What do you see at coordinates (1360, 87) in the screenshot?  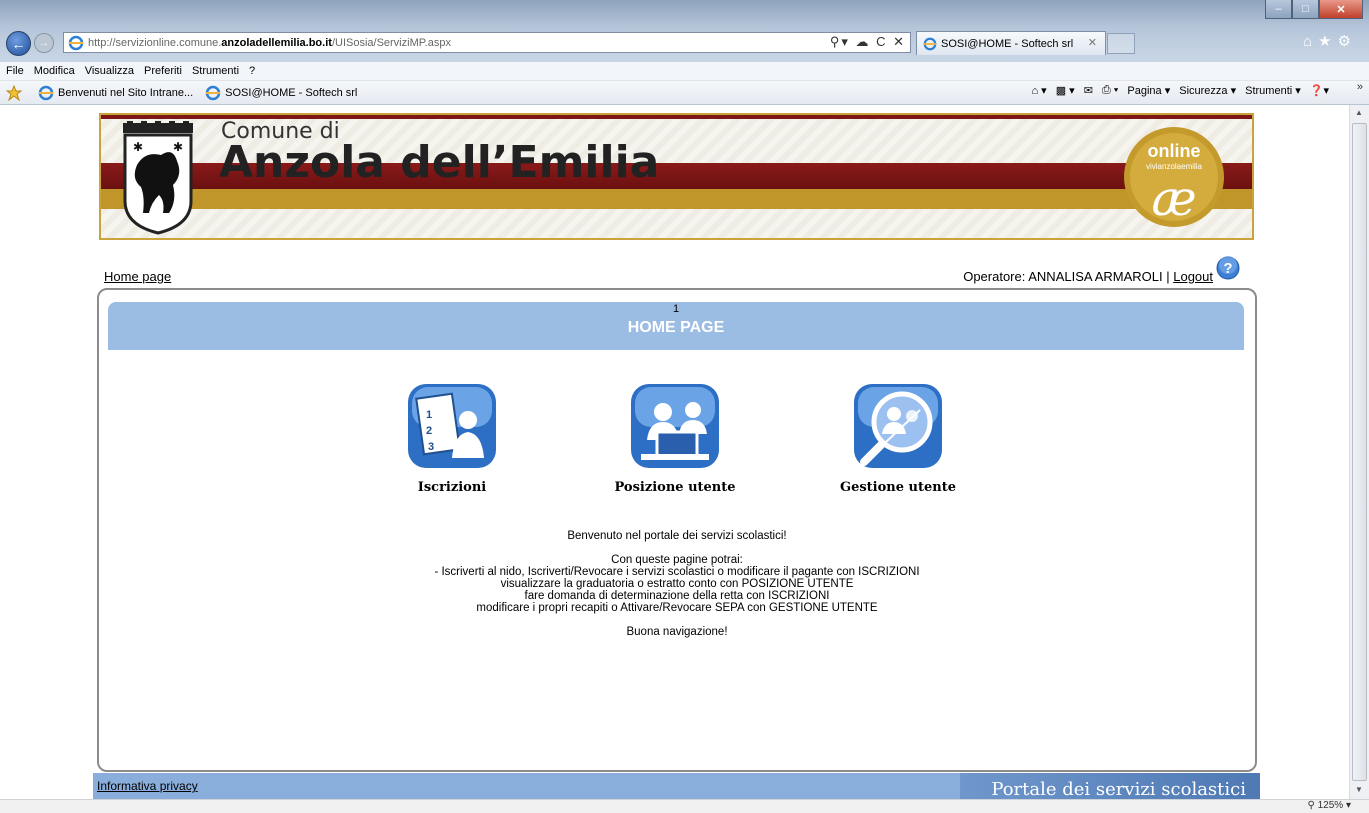 I see `toolbar-chevron-icon: »` at bounding box center [1360, 87].